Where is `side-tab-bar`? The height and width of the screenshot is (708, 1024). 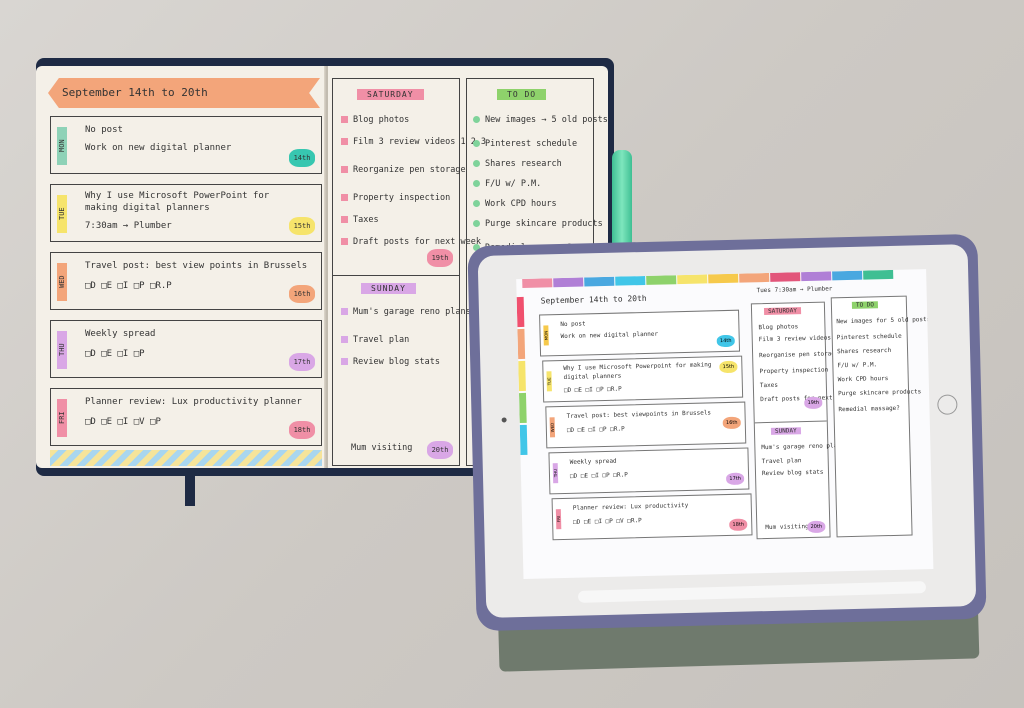
side-tab-bar is located at coordinates (522, 376).